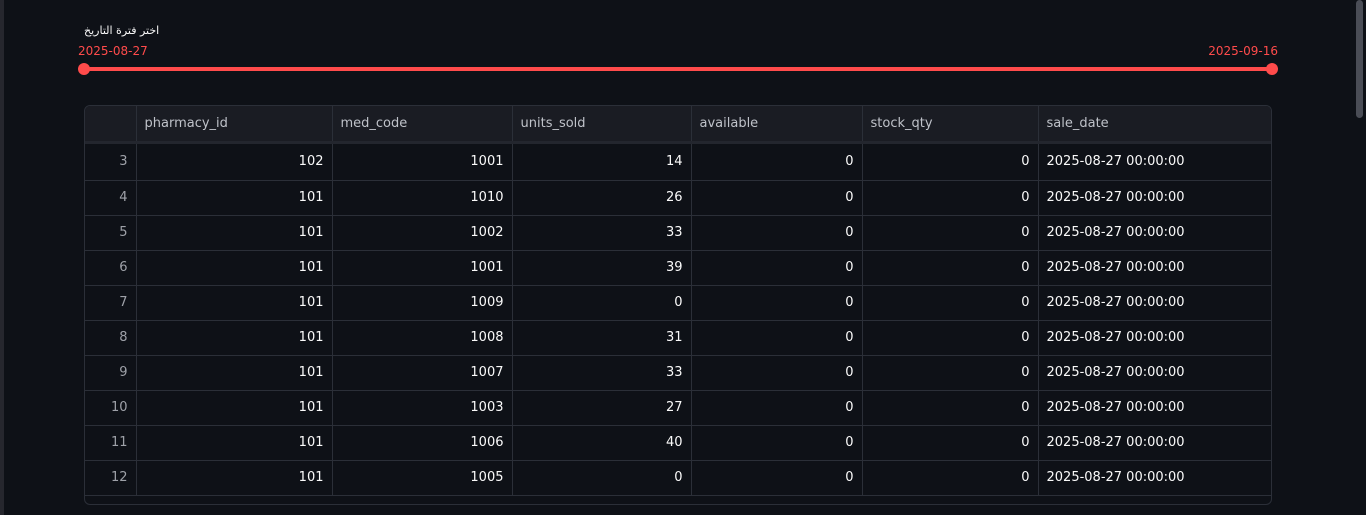 The image size is (1366, 515). Describe the element at coordinates (422, 303) in the screenshot. I see `med-code-cell: 1009` at that location.